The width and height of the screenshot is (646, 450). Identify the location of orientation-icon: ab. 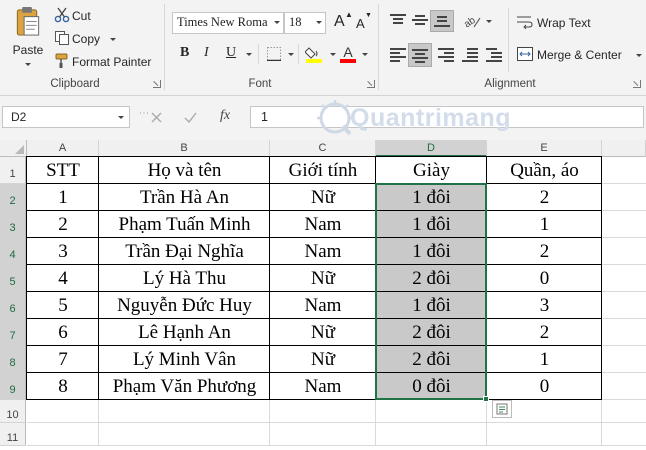
(472, 21).